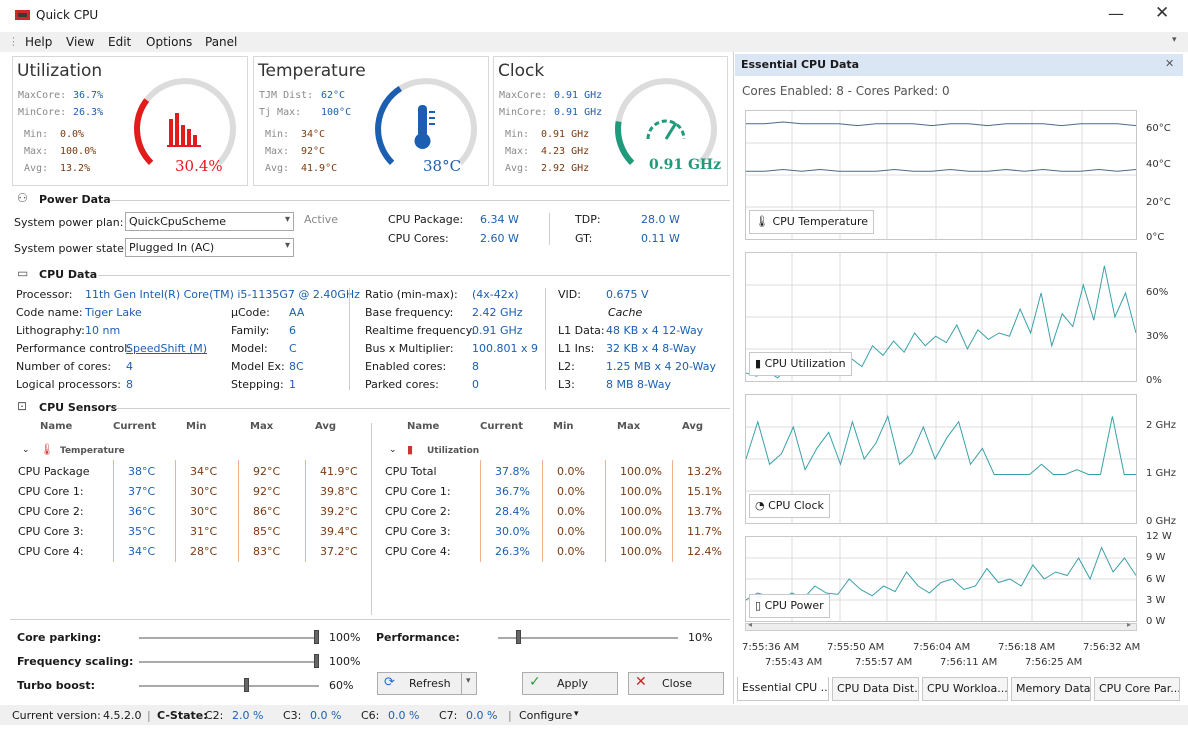  What do you see at coordinates (1051, 689) in the screenshot?
I see `panel-tab: Memory Data` at bounding box center [1051, 689].